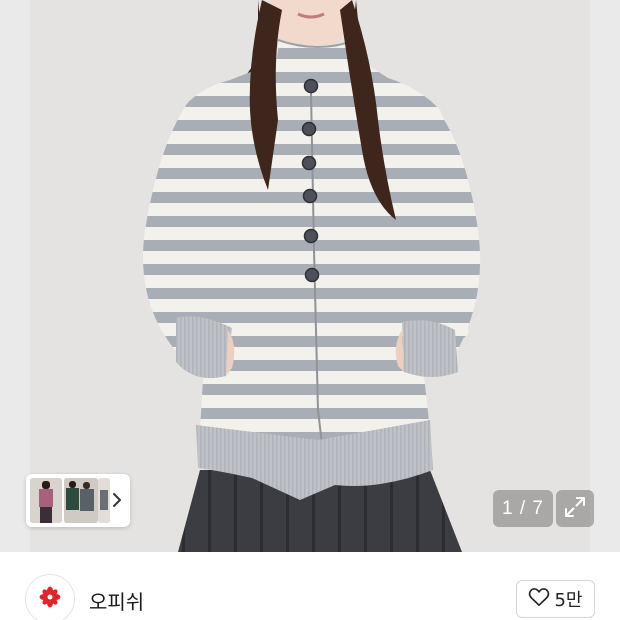  I want to click on chevron-right-icon, so click(117, 500).